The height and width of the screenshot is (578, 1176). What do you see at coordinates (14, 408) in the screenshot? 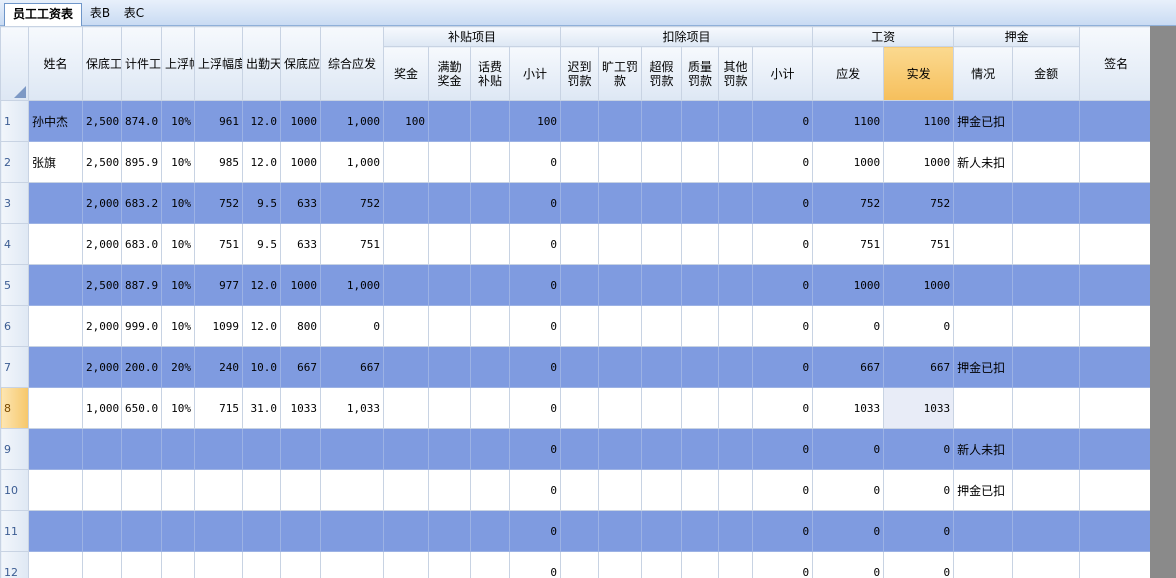
I see `row-header: 8` at bounding box center [14, 408].